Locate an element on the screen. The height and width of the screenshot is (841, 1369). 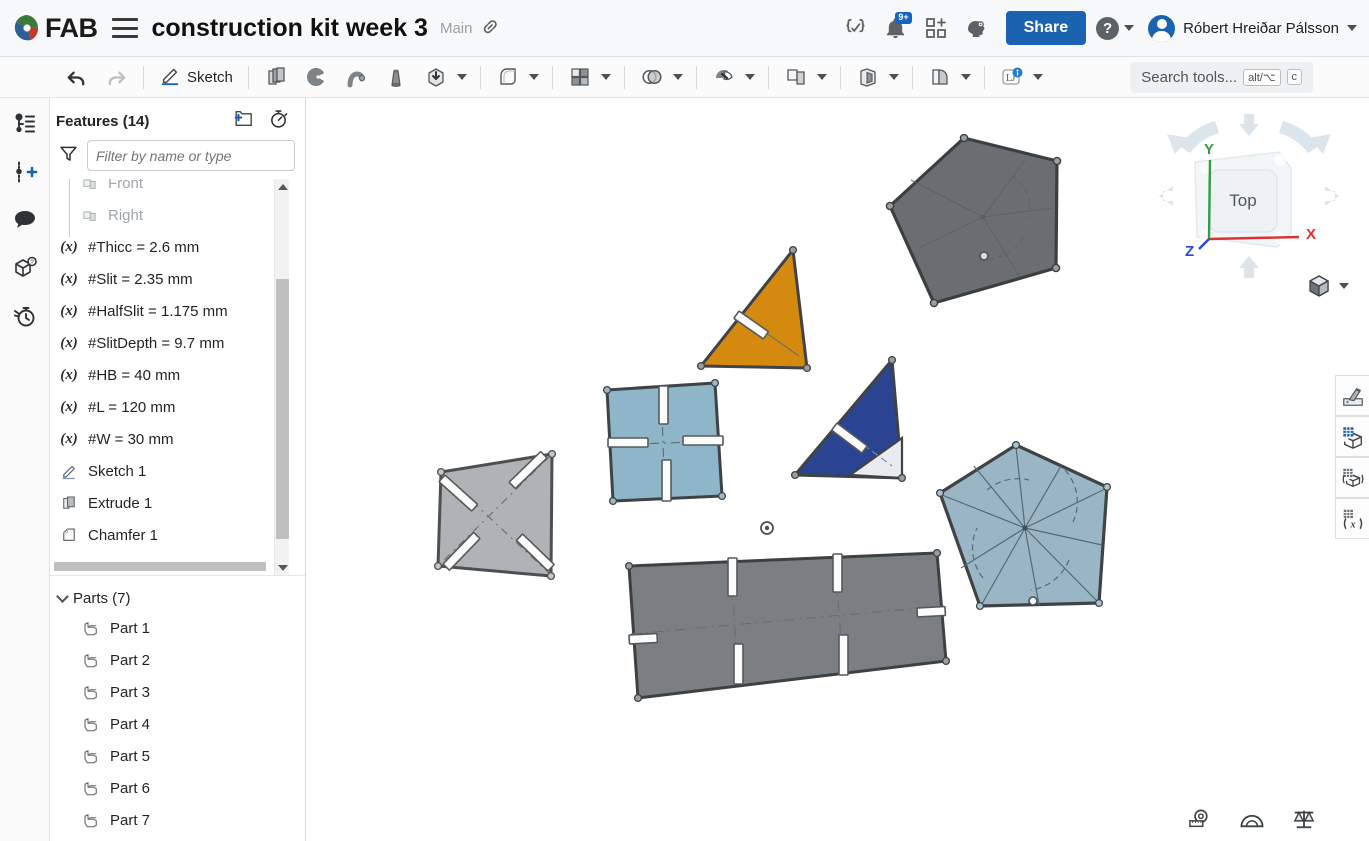
mass-properties-icon is located at coordinates (1304, 819).